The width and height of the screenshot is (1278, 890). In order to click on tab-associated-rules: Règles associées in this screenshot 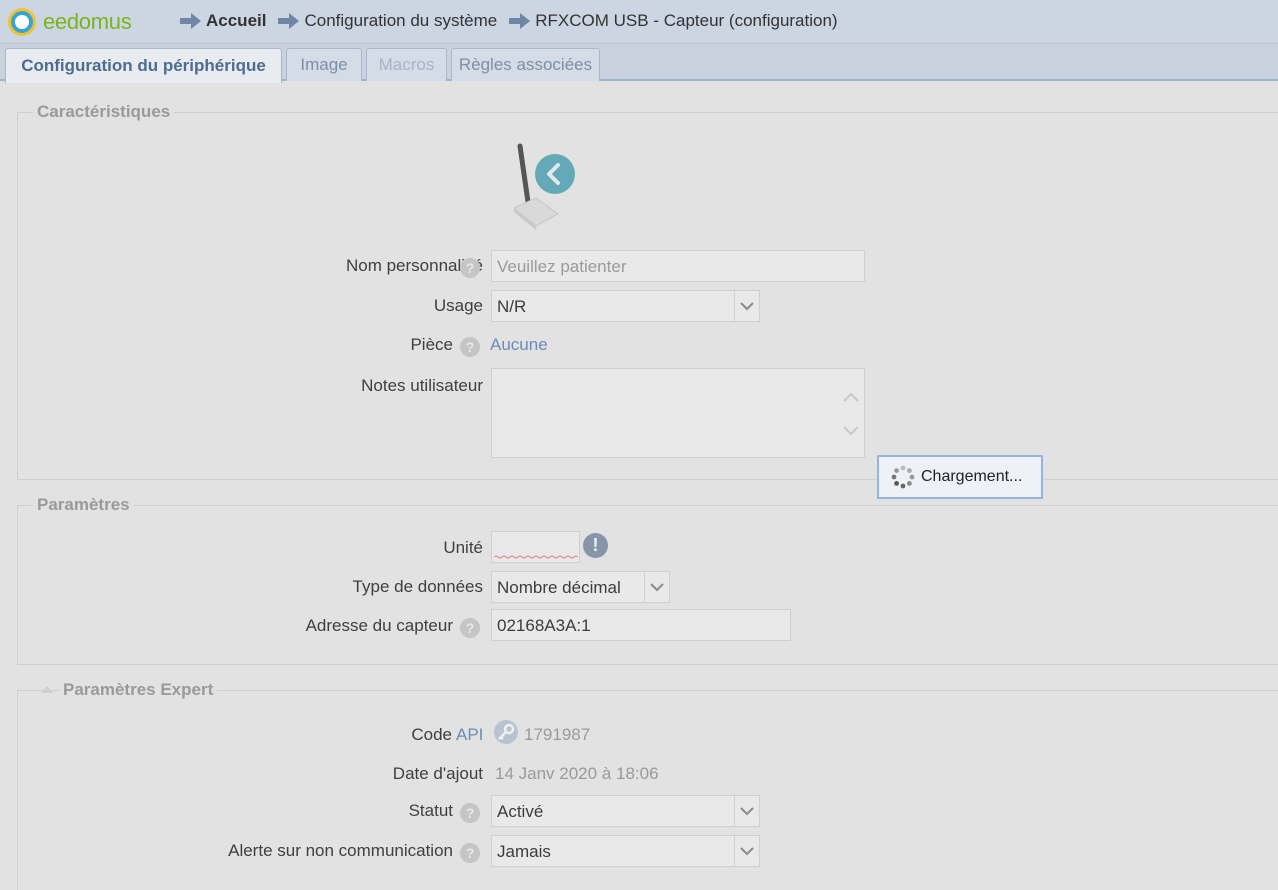, I will do `click(525, 64)`.